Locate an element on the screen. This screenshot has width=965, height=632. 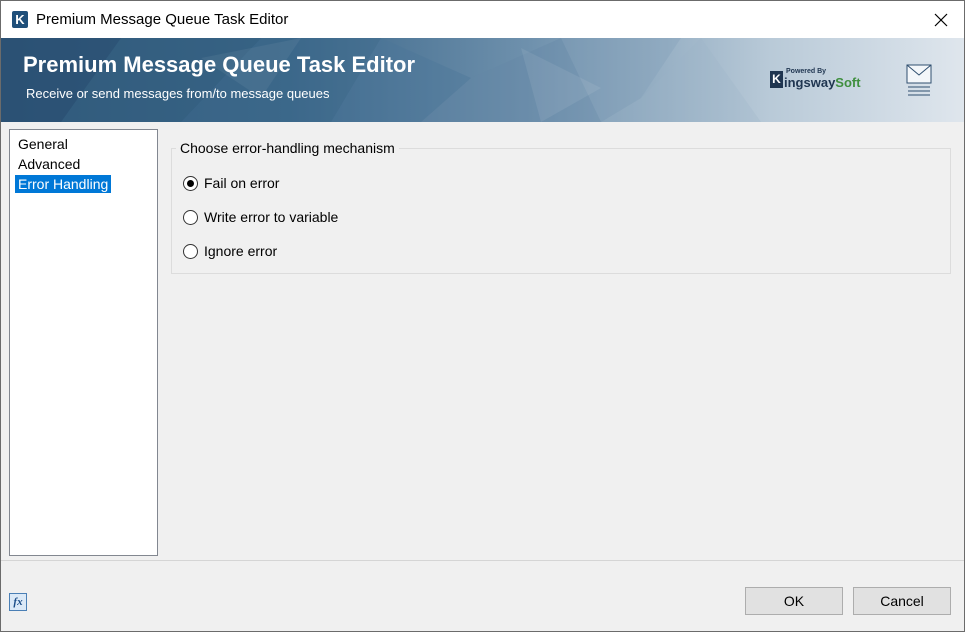
window-title: Premium Message Queue Task Editor is located at coordinates (162, 19).